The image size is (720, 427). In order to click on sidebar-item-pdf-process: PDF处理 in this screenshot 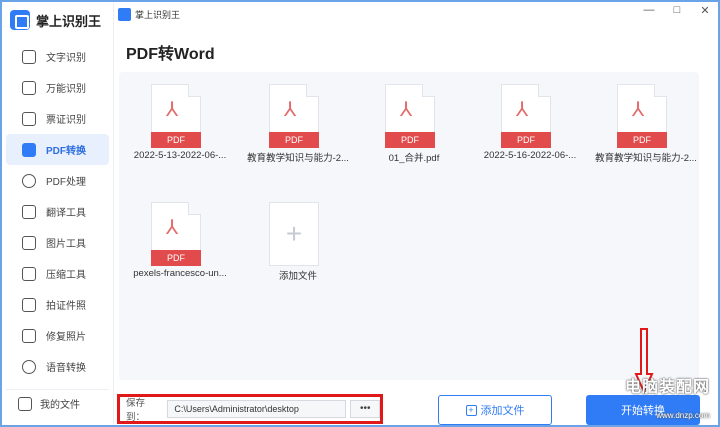, I will do `click(57, 180)`.